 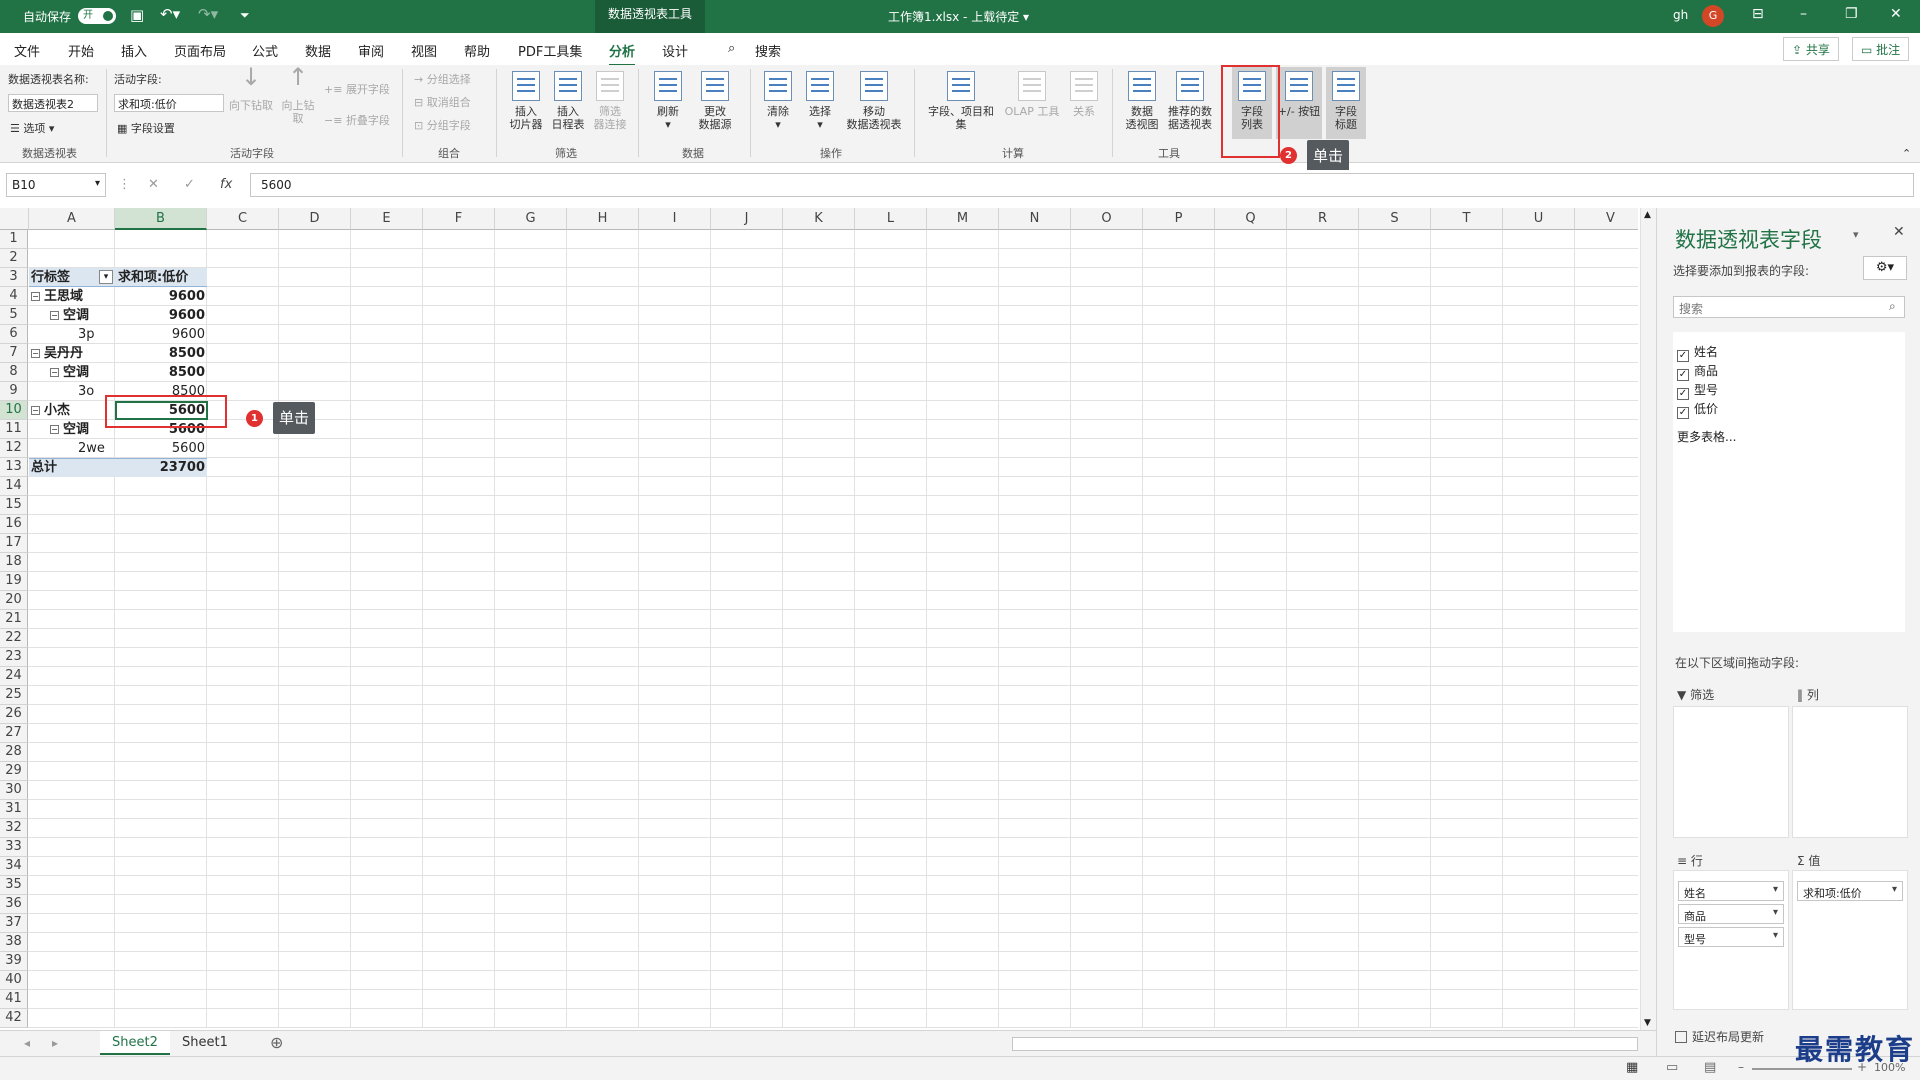 I want to click on expand-field-button: +≡ 展开字段, so click(x=357, y=89).